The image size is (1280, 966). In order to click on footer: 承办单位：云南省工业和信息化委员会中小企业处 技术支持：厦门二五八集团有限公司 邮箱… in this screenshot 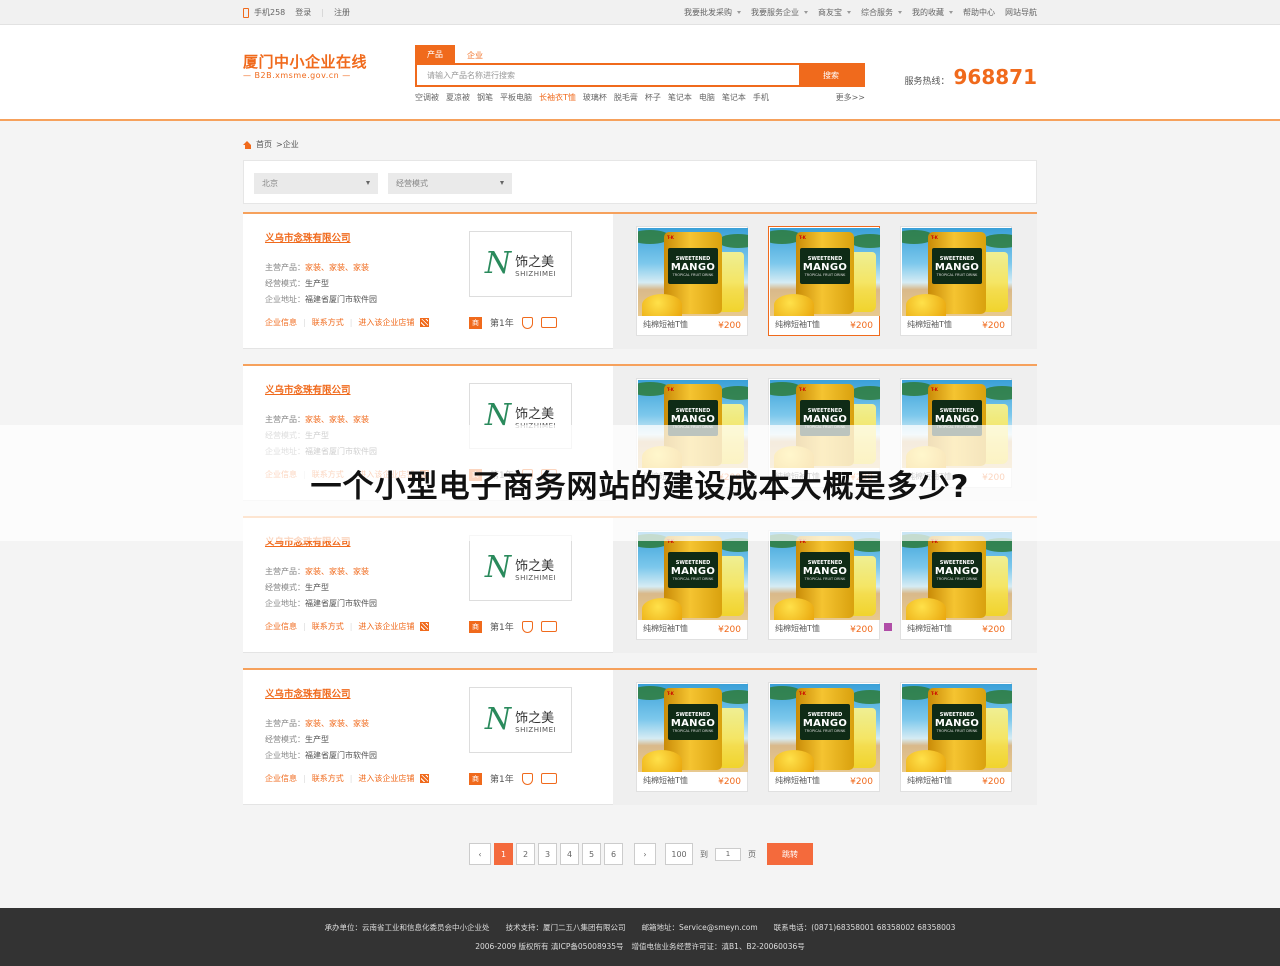, I will do `click(640, 937)`.